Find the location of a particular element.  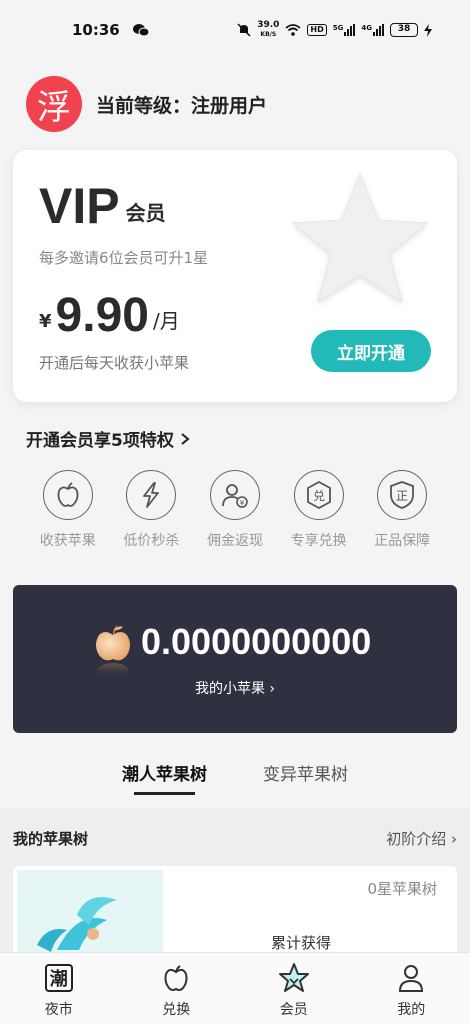

tab-trendy-apple-tree: 潮人苹果树 is located at coordinates (164, 777).